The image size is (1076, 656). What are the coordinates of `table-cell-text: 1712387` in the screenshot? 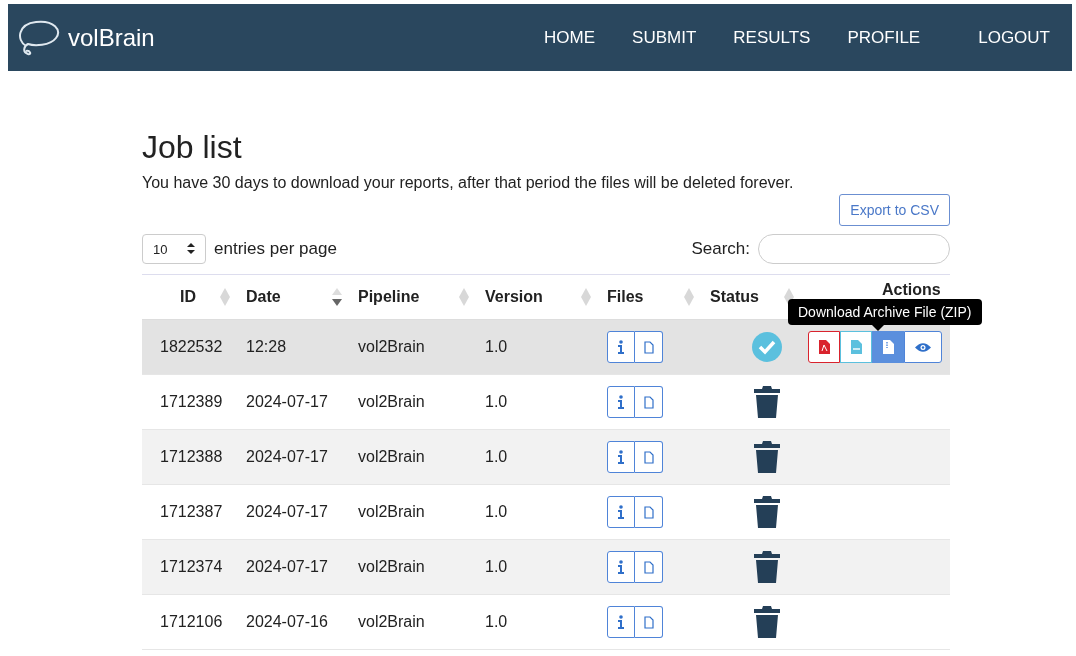 It's located at (191, 512).